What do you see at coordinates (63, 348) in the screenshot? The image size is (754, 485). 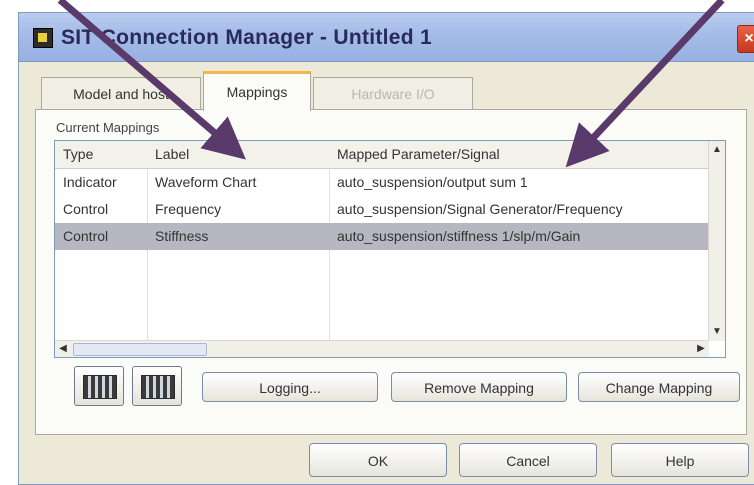 I see `scroll-left-icon: ◀` at bounding box center [63, 348].